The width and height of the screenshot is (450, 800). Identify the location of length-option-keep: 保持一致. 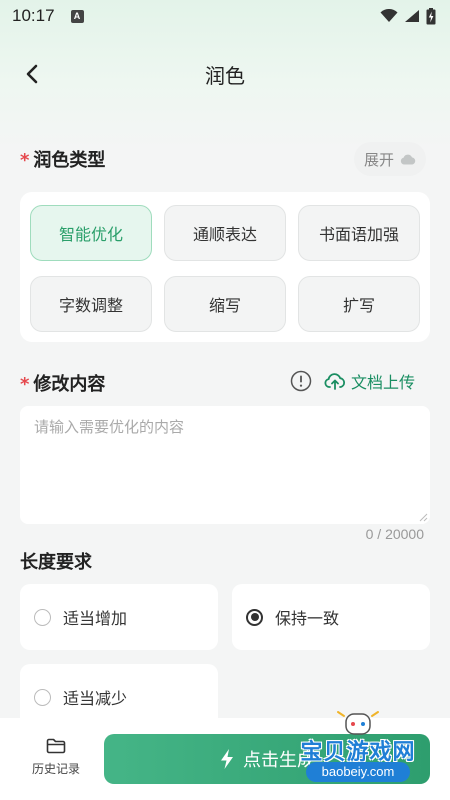
(331, 617).